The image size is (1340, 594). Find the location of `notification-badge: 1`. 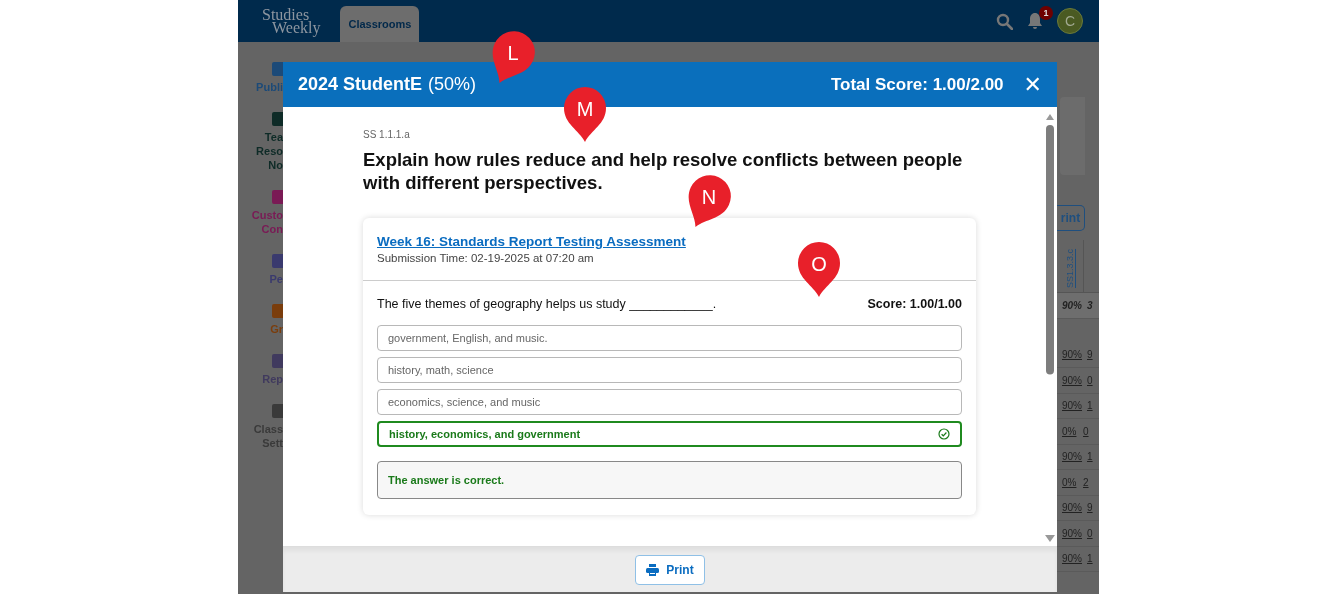

notification-badge: 1 is located at coordinates (1046, 13).